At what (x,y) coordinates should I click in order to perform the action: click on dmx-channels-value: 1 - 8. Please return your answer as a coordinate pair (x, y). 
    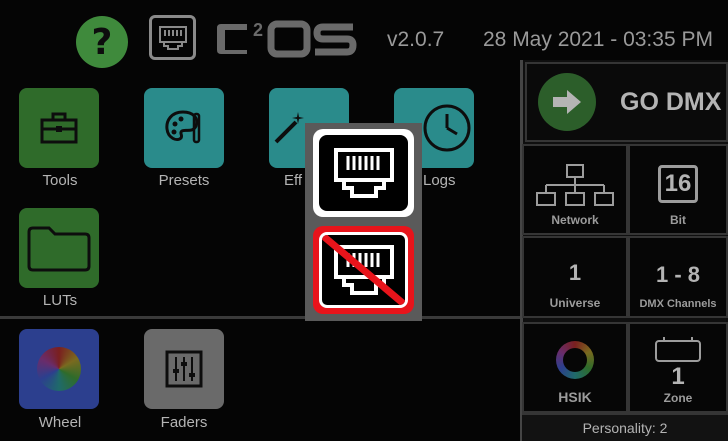
    Looking at the image, I should click on (678, 274).